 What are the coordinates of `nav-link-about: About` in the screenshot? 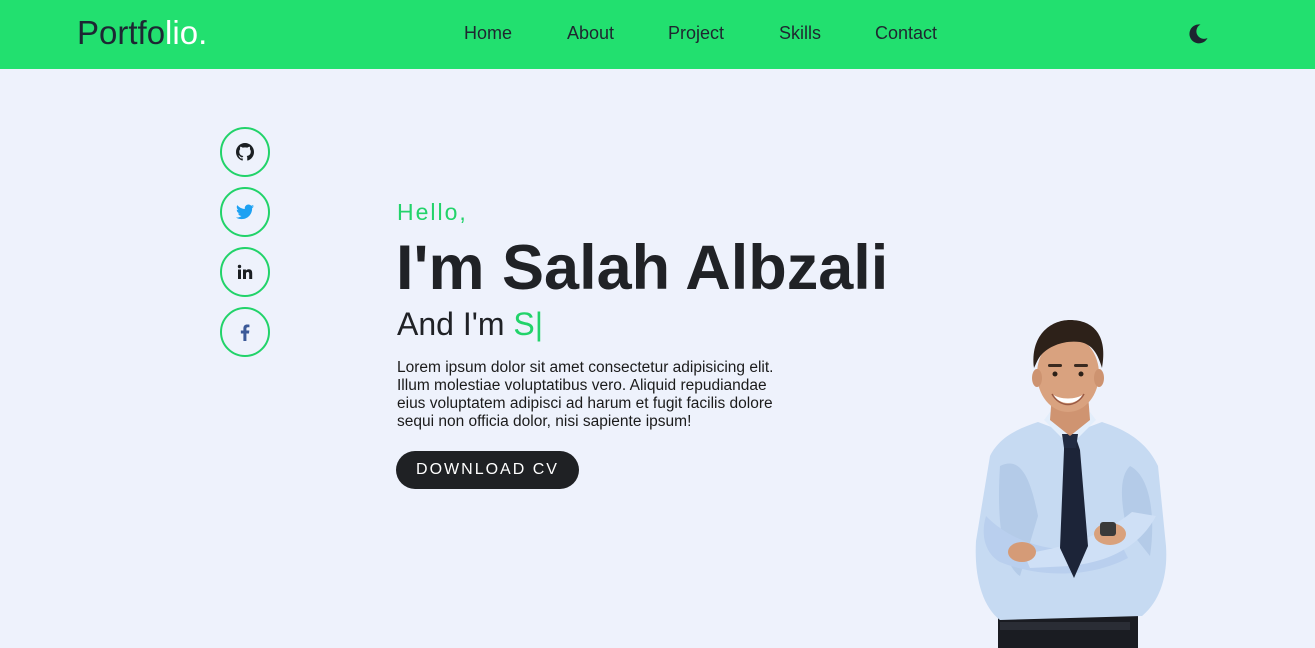 It's located at (590, 33).